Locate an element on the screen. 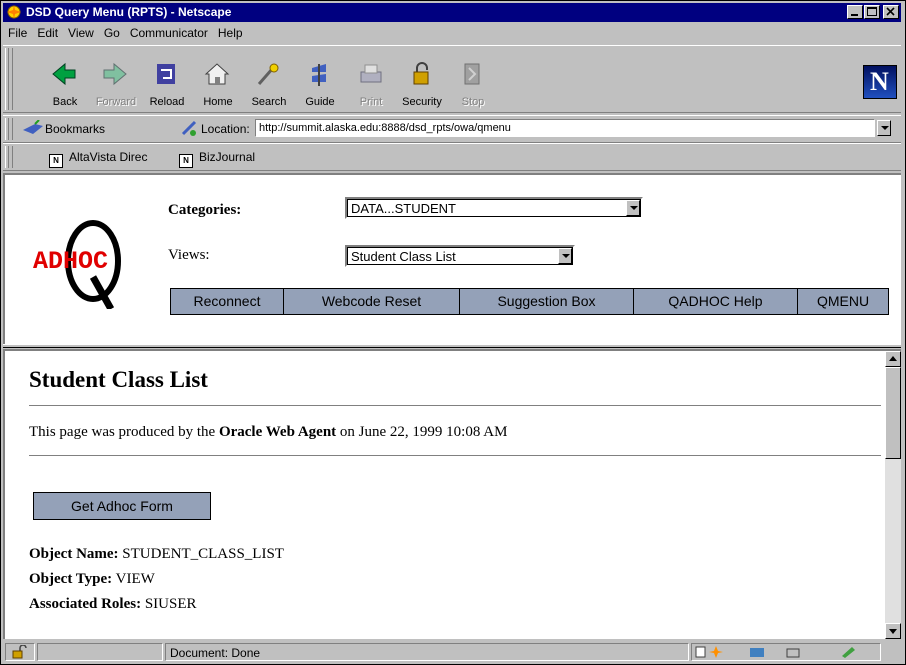 This screenshot has width=906, height=665. views-select: Student Class List is located at coordinates (460, 256).